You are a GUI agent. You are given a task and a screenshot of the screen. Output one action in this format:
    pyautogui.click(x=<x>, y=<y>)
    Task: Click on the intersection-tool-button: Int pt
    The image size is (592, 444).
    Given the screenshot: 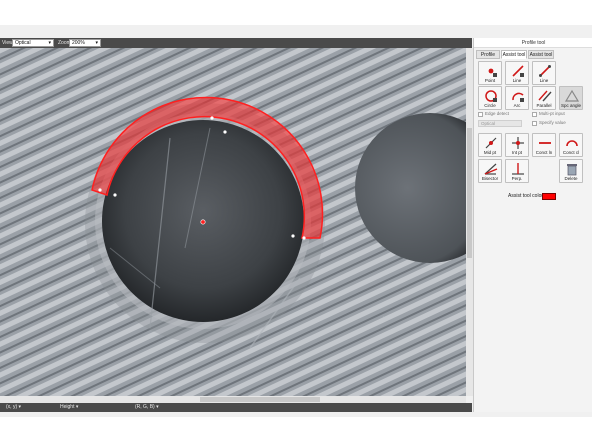 What is the action you would take?
    pyautogui.click(x=517, y=145)
    